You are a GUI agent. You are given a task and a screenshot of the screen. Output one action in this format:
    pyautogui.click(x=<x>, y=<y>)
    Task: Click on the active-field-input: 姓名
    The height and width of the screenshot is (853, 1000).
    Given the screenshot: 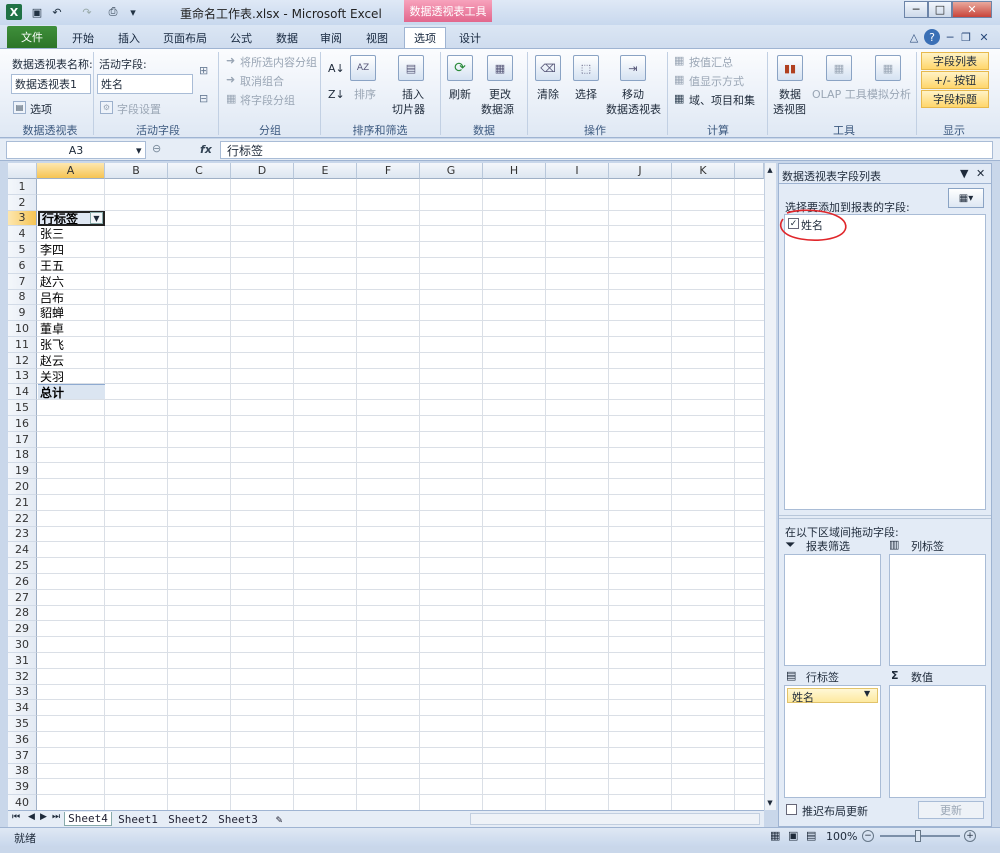 What is the action you would take?
    pyautogui.click(x=145, y=84)
    